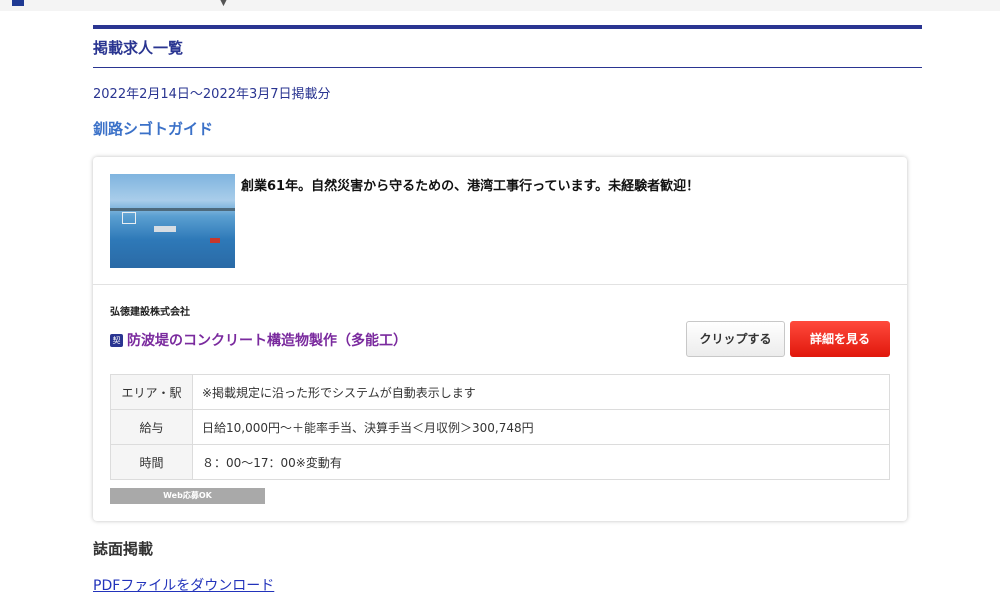 The image size is (1000, 595). Describe the element at coordinates (500, 284) in the screenshot. I see `card-divider` at that location.